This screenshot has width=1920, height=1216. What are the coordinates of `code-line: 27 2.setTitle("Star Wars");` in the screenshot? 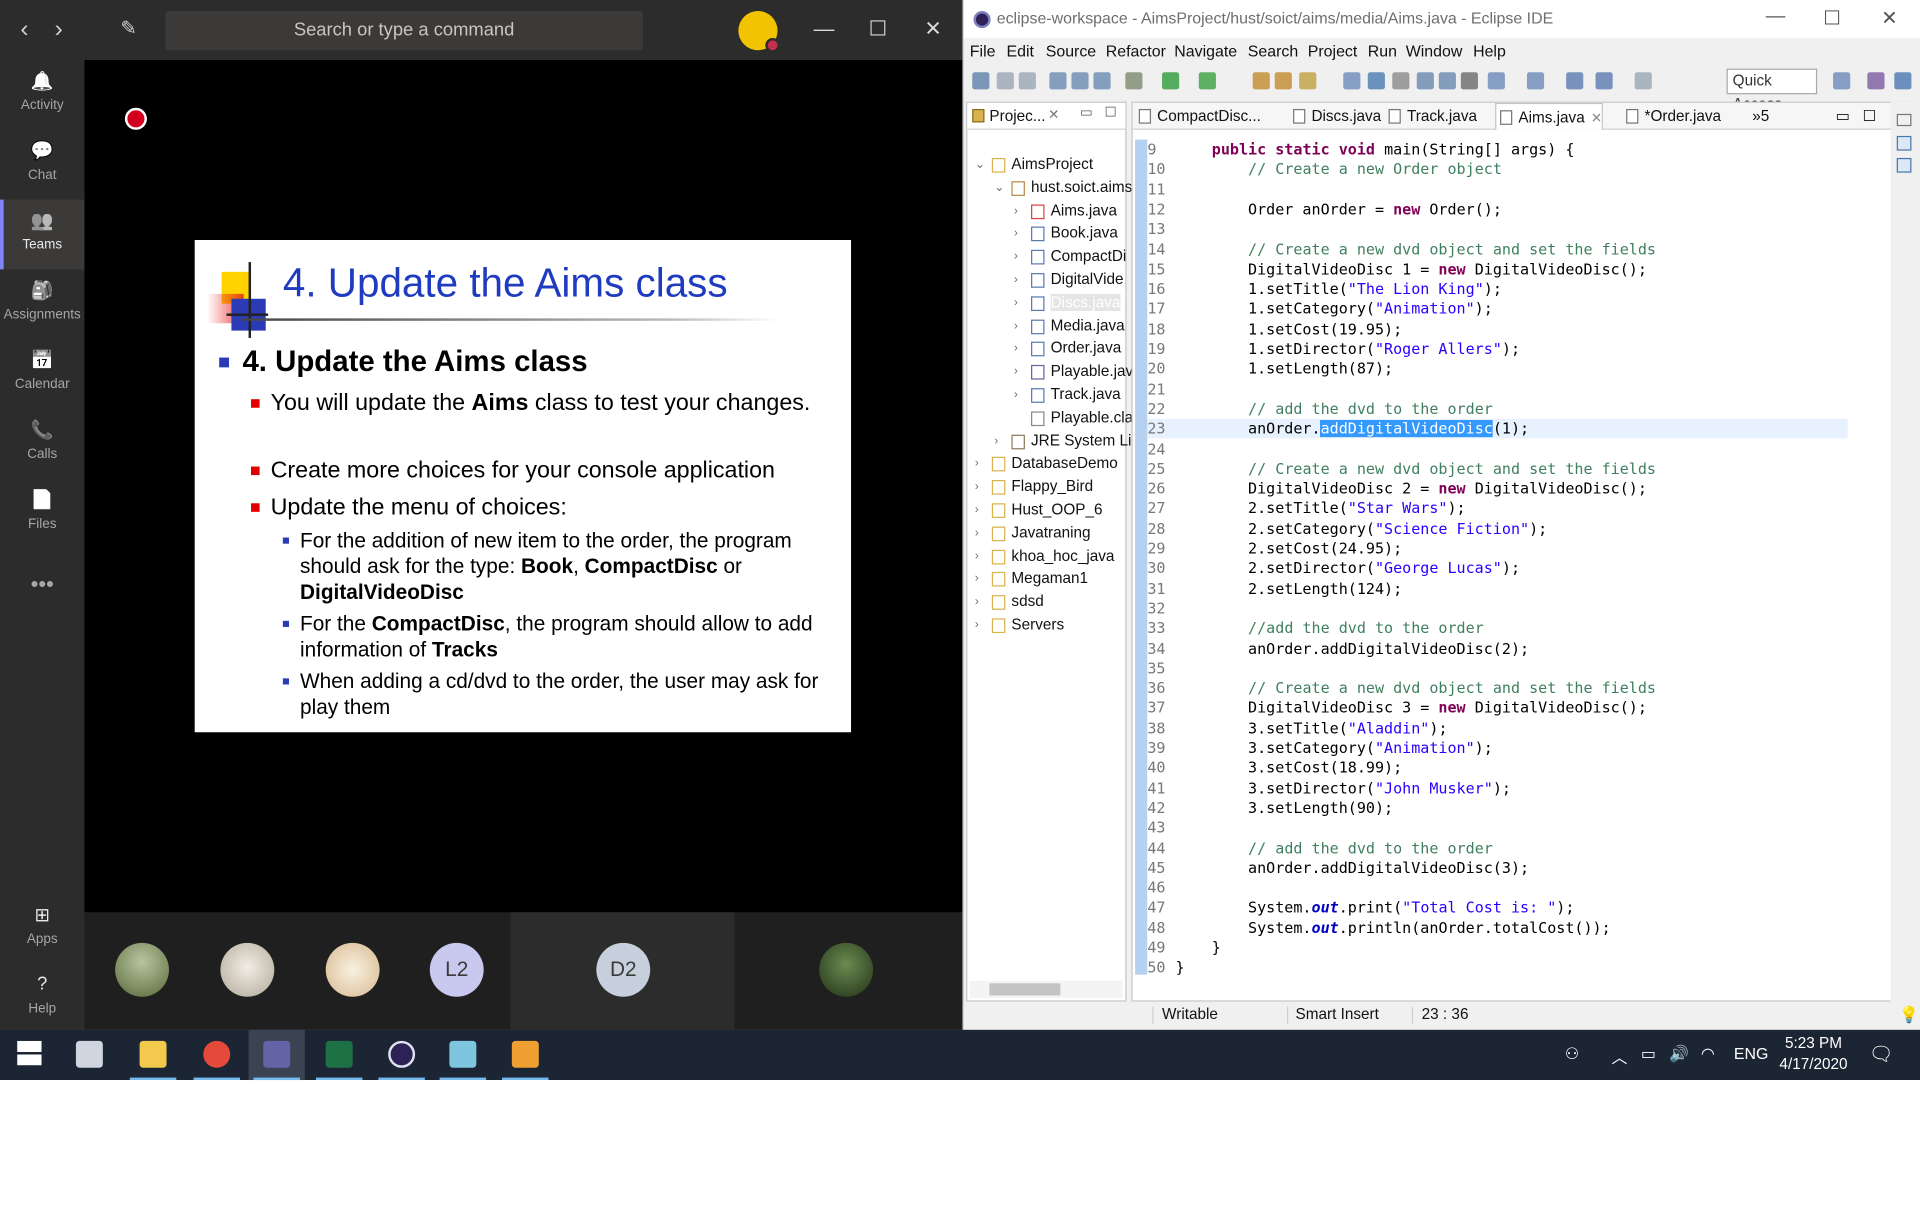 It's located at (1497, 509).